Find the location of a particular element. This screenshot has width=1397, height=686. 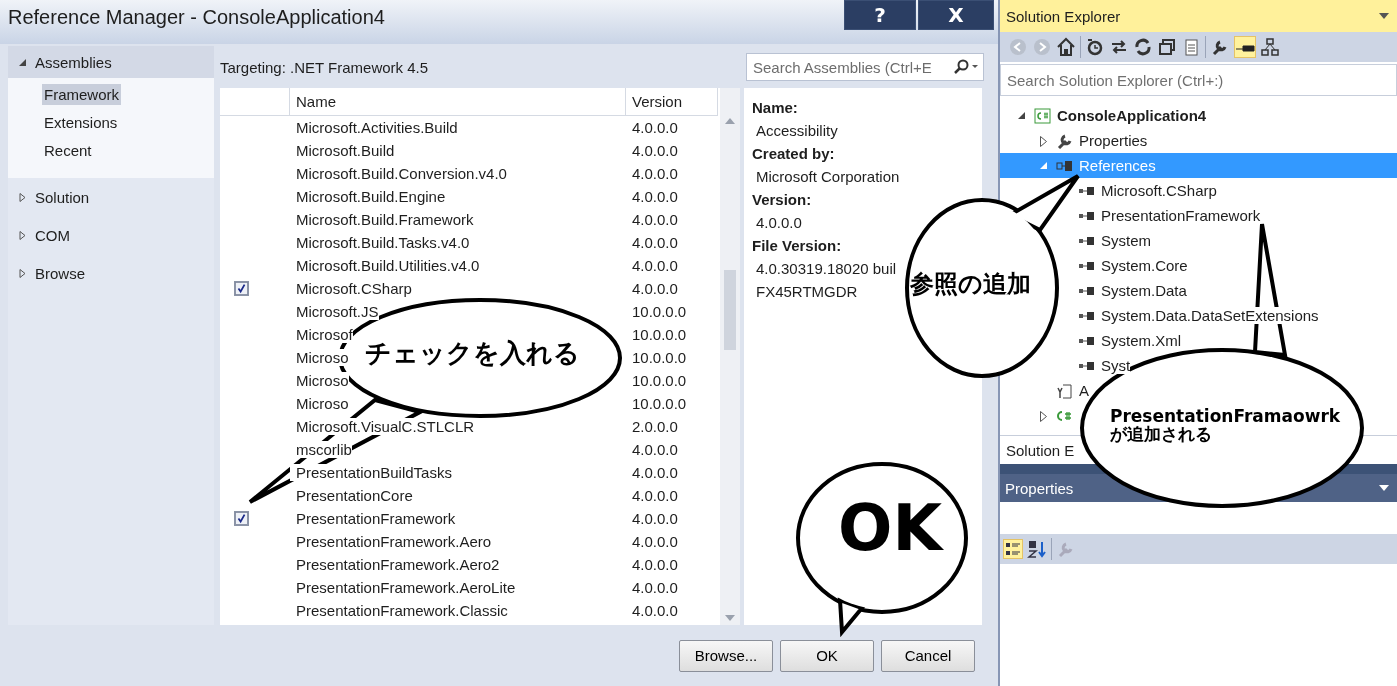

diagram-icon is located at coordinates (1270, 47).